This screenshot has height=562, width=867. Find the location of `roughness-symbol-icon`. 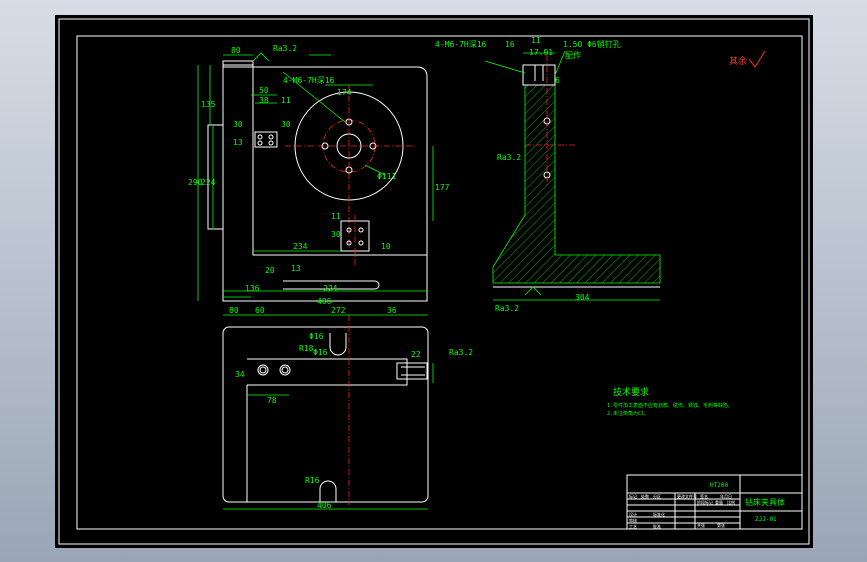

roughness-symbol-icon is located at coordinates (757, 59).